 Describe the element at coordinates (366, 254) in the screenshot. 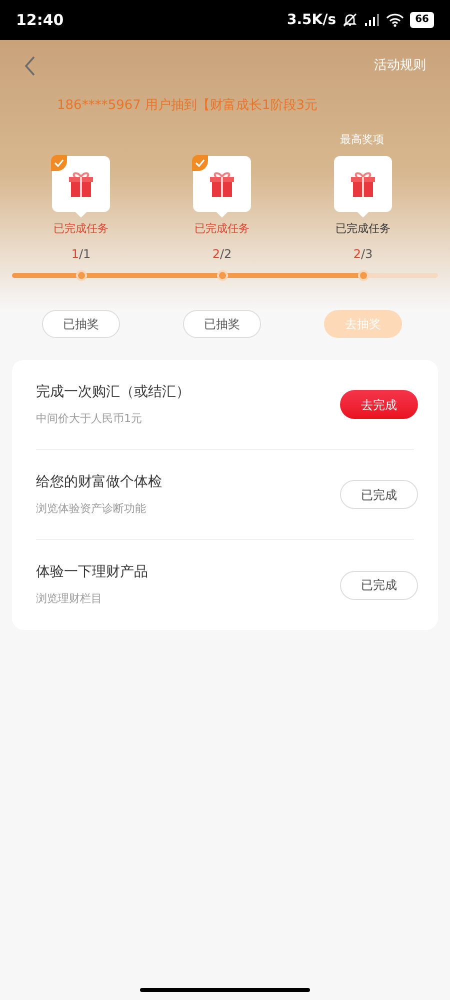

I see `progress-total: /3` at that location.